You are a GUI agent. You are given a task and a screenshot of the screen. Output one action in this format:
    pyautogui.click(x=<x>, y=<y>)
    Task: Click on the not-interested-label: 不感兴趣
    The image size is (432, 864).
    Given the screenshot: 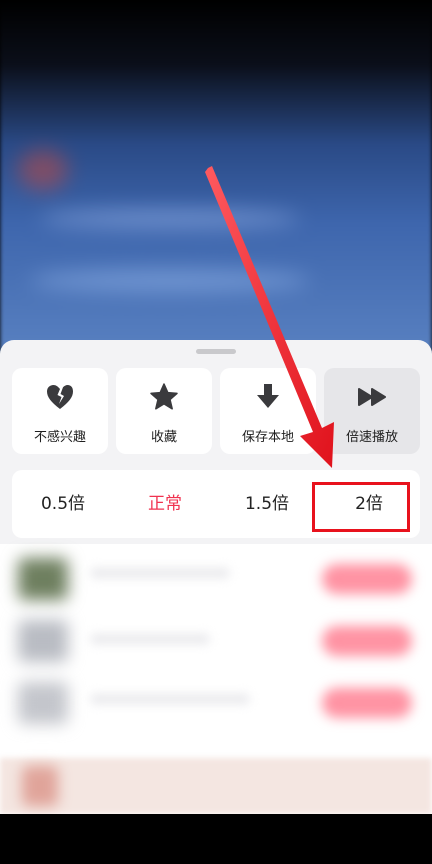 What is the action you would take?
    pyautogui.click(x=59, y=437)
    